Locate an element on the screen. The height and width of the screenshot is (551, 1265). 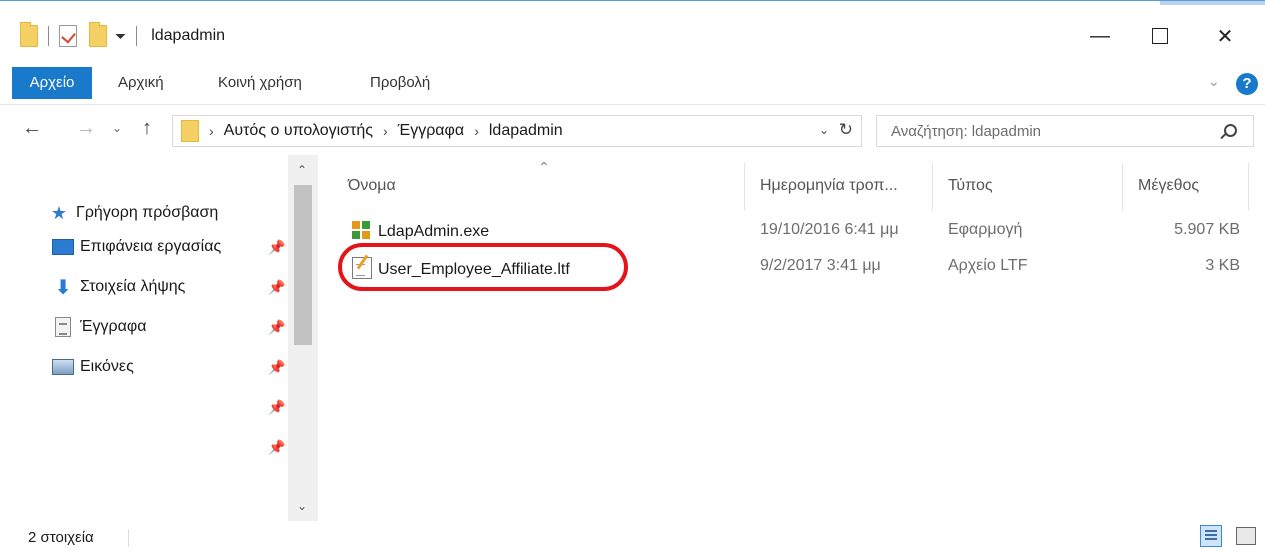
nav-item-label: Έγγραφα is located at coordinates (113, 326).